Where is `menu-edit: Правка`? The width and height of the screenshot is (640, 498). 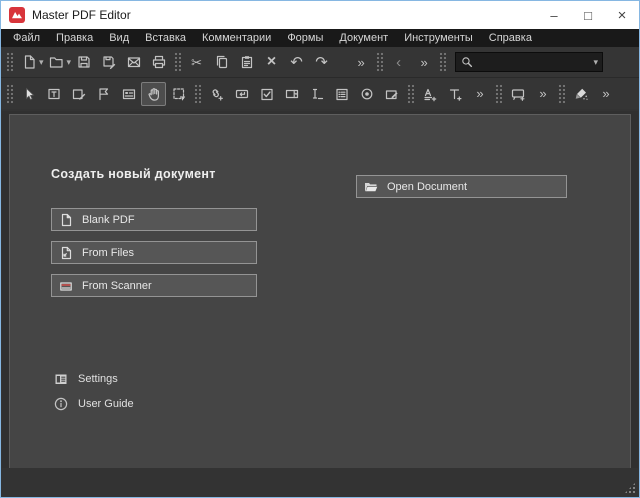 menu-edit: Правка is located at coordinates (74, 38).